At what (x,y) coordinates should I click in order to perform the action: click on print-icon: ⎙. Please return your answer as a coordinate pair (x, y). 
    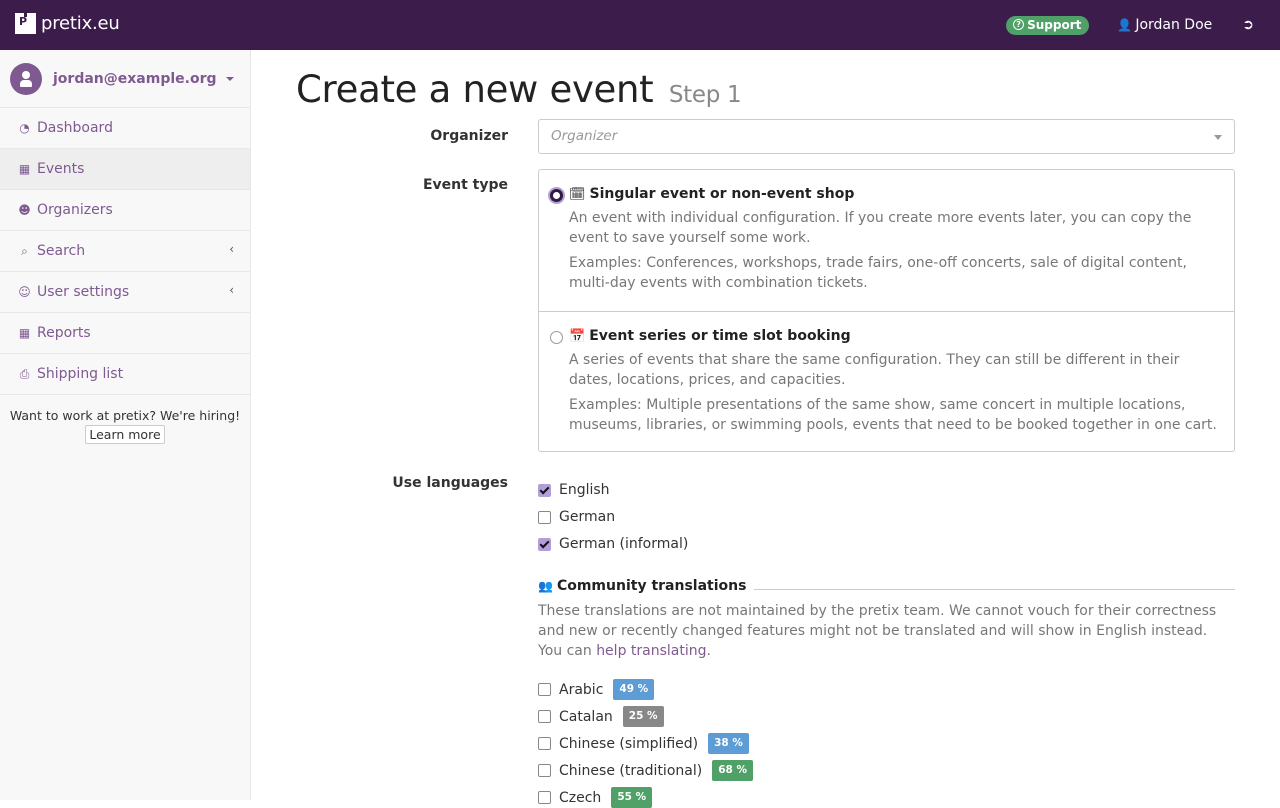
    Looking at the image, I should click on (24, 373).